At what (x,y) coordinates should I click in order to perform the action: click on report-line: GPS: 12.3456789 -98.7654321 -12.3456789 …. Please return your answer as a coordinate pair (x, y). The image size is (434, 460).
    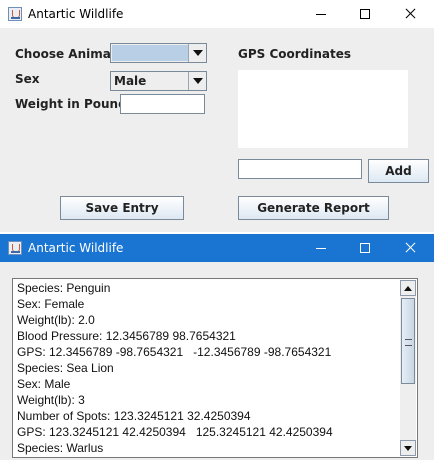
    Looking at the image, I should click on (174, 352).